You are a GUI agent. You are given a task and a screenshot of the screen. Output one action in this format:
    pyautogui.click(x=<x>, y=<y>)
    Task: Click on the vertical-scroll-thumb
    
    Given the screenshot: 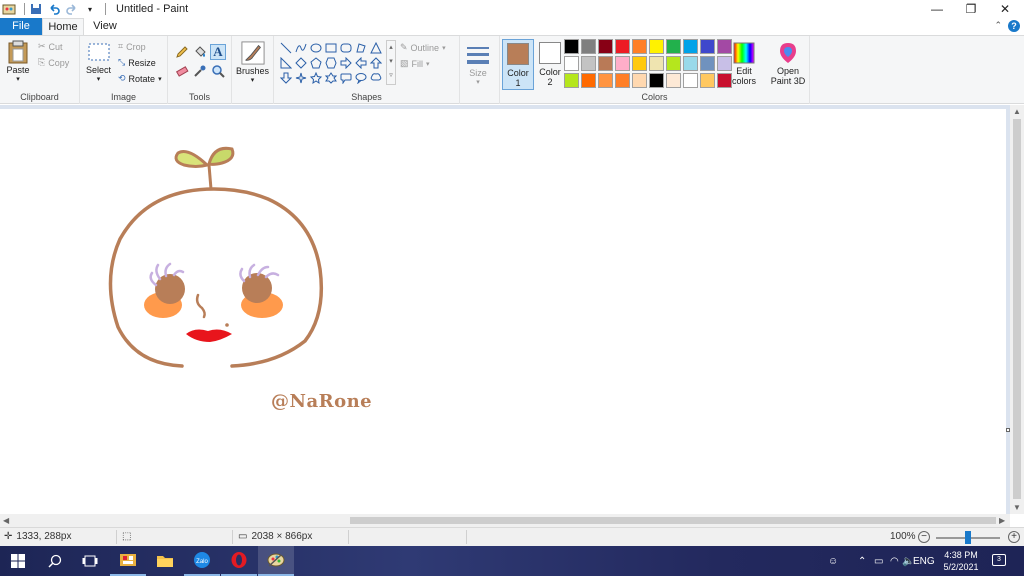 What is the action you would take?
    pyautogui.click(x=1017, y=309)
    